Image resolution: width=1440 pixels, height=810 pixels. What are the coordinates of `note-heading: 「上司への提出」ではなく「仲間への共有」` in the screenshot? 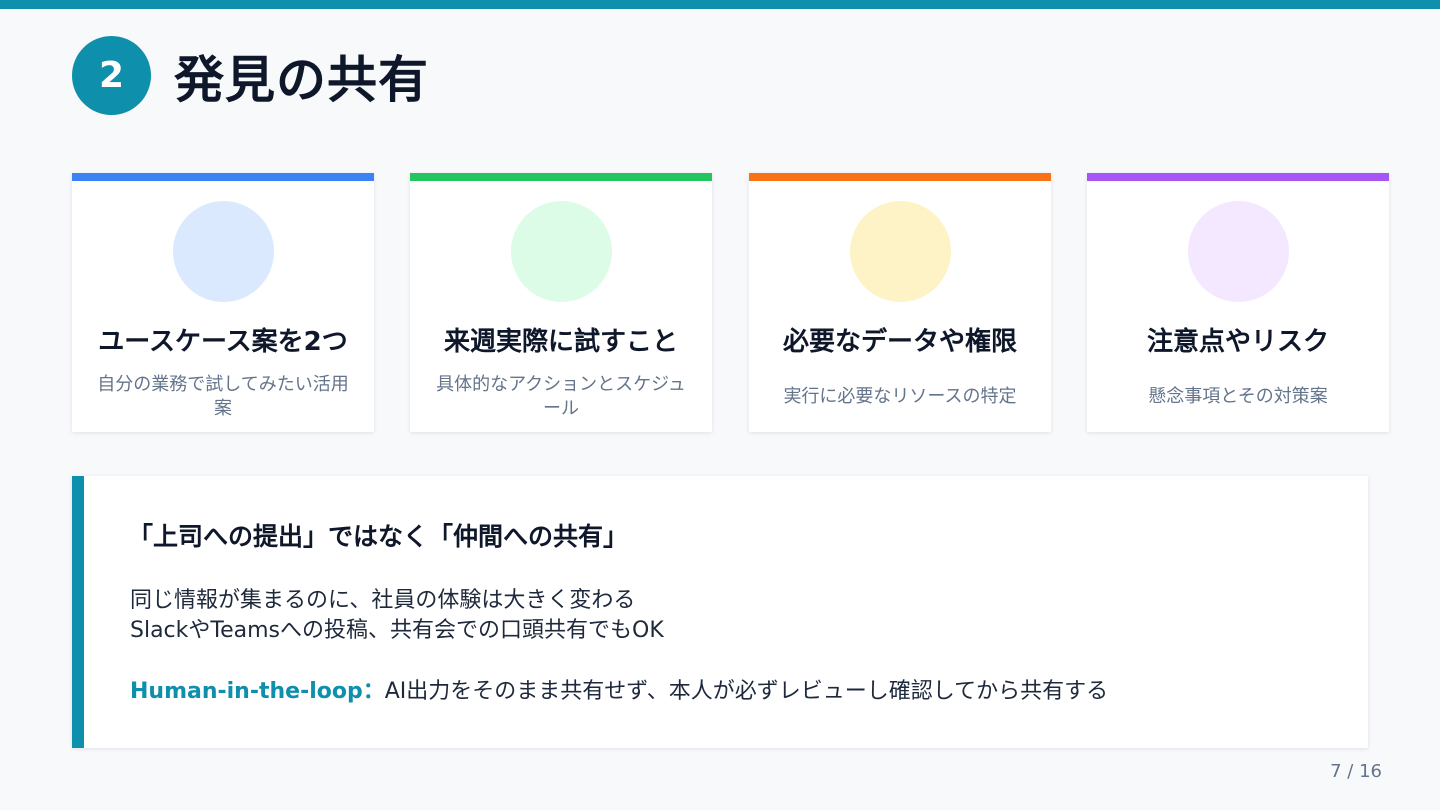 It's located at (378, 536).